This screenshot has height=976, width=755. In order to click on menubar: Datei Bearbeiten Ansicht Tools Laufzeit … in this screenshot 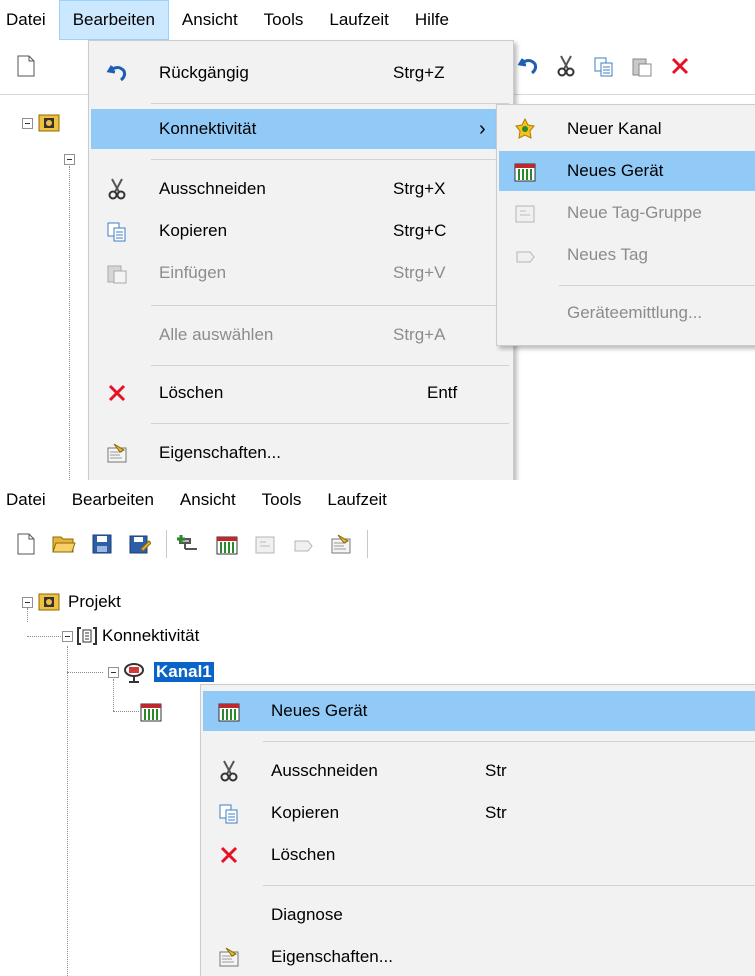, I will do `click(377, 20)`.